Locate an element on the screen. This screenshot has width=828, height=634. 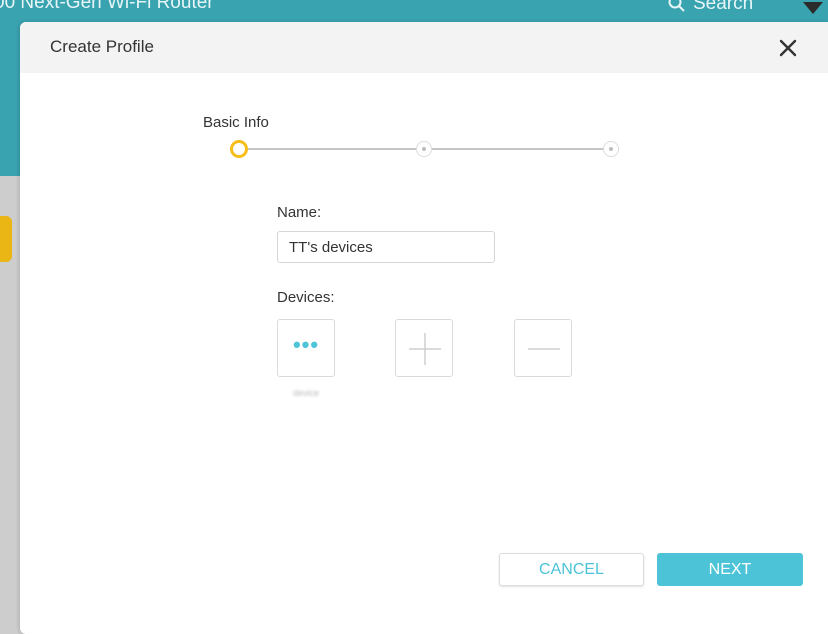
remove-device-button is located at coordinates (543, 348).